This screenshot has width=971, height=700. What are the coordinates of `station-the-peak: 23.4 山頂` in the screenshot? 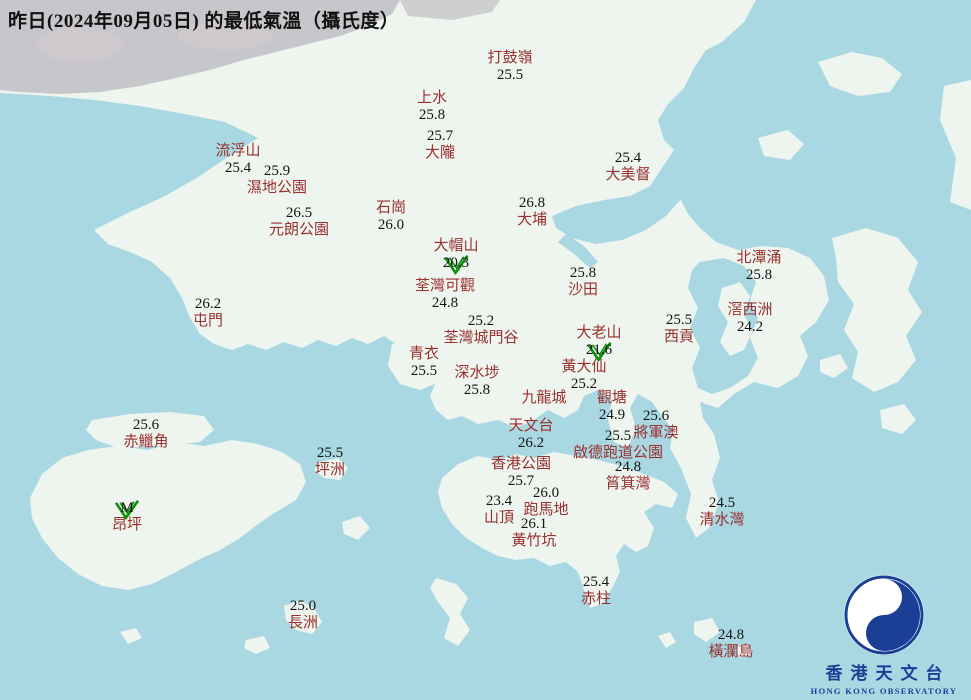 It's located at (499, 510).